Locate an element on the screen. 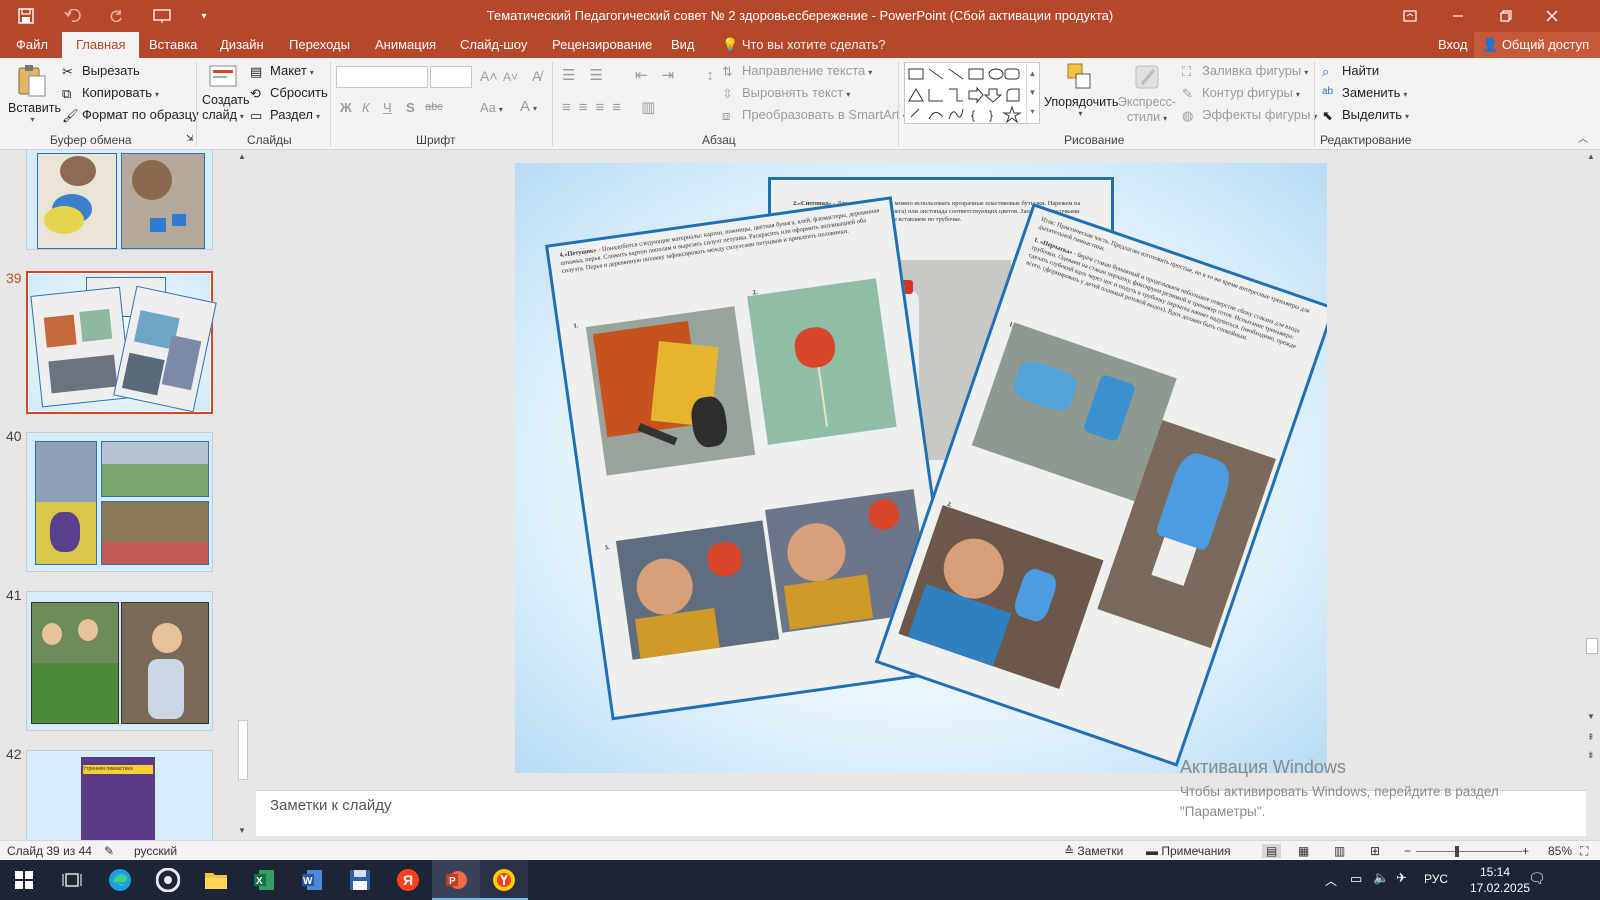 The image size is (1600, 900). wifi-icon: ✈ is located at coordinates (1401, 878).